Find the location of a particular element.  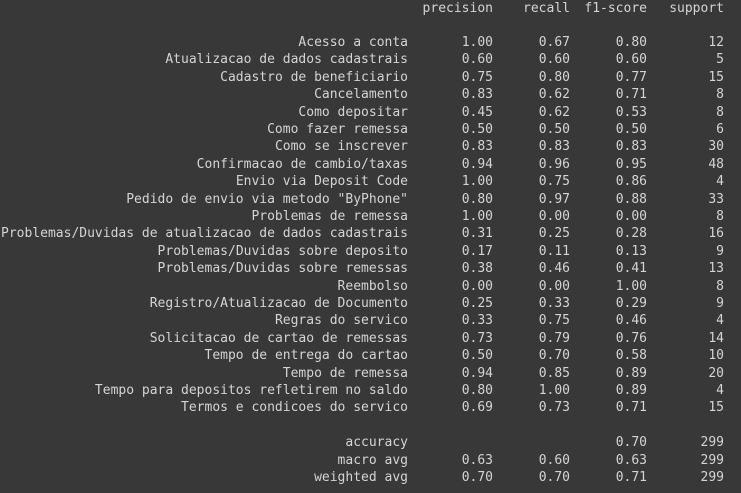

row-precision: 0.45 is located at coordinates (477, 112).